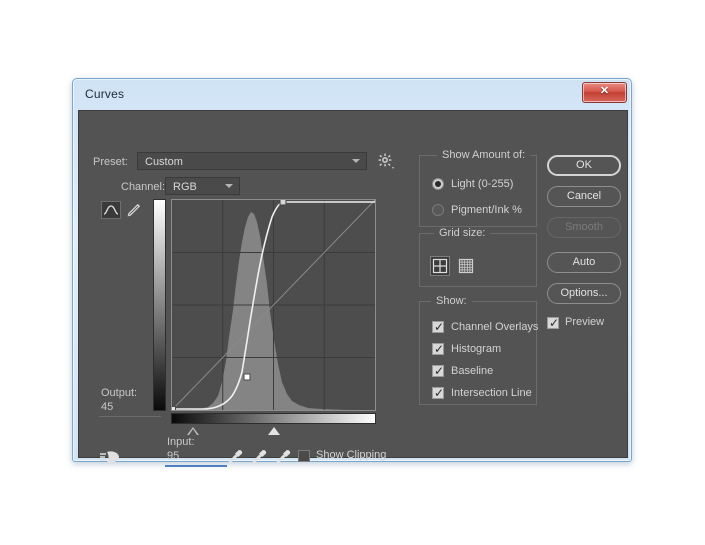  Describe the element at coordinates (585, 322) in the screenshot. I see `preview-label: Preview` at that location.